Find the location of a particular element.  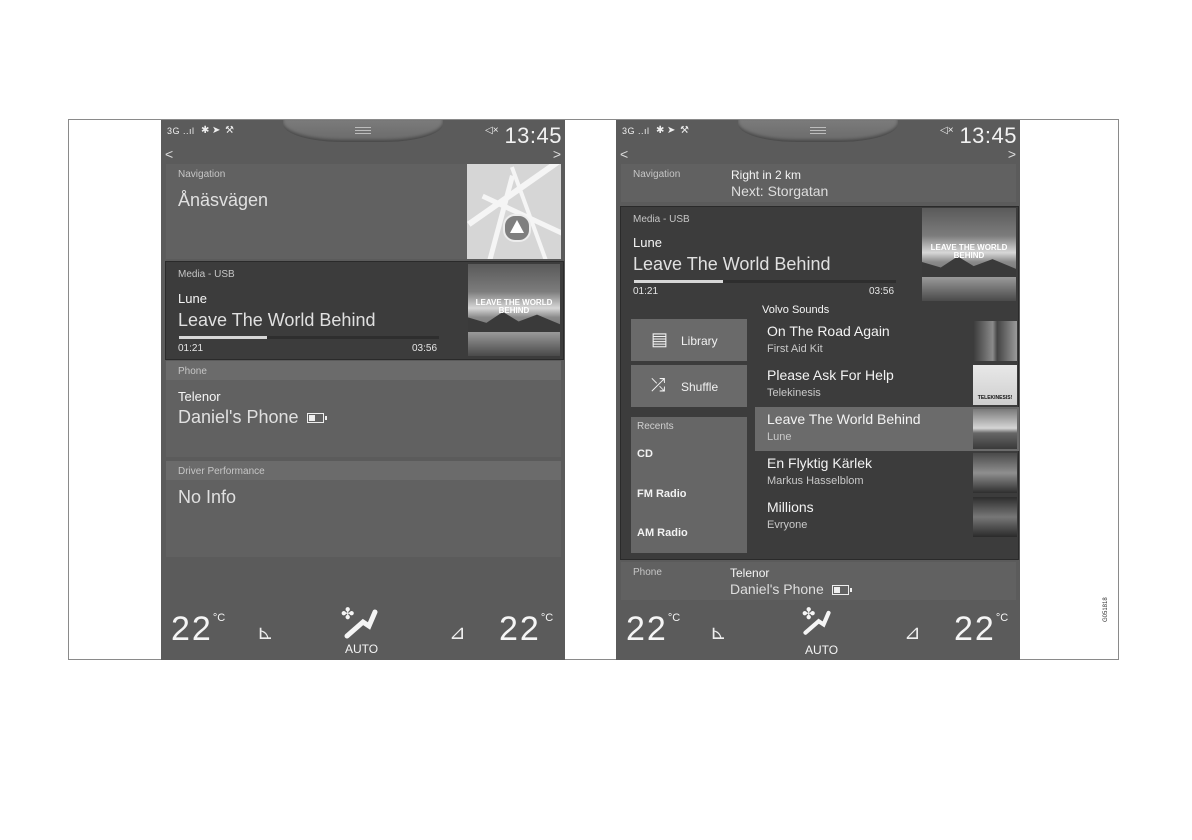

track-title: En Flyktig Kärlek is located at coordinates (820, 463).